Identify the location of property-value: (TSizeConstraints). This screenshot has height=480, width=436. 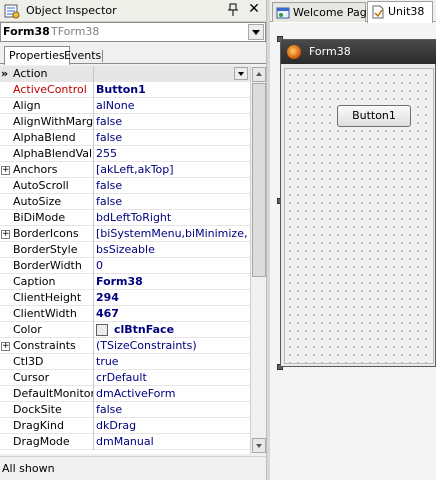
(172, 345).